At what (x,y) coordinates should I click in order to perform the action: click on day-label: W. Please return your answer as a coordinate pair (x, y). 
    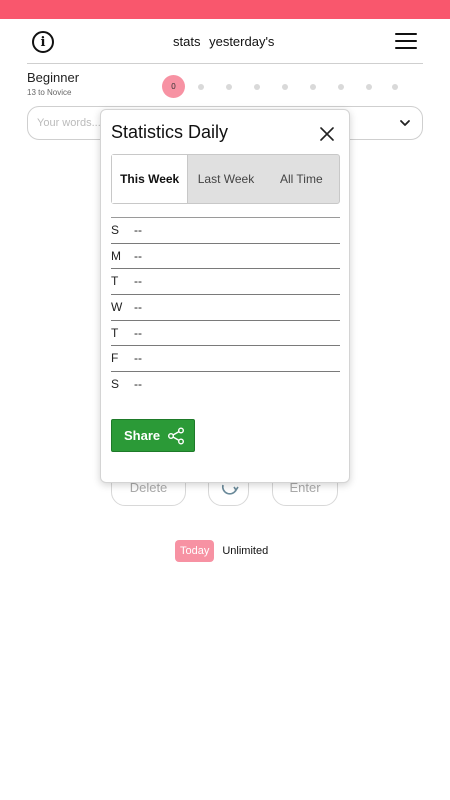
    Looking at the image, I should click on (117, 307).